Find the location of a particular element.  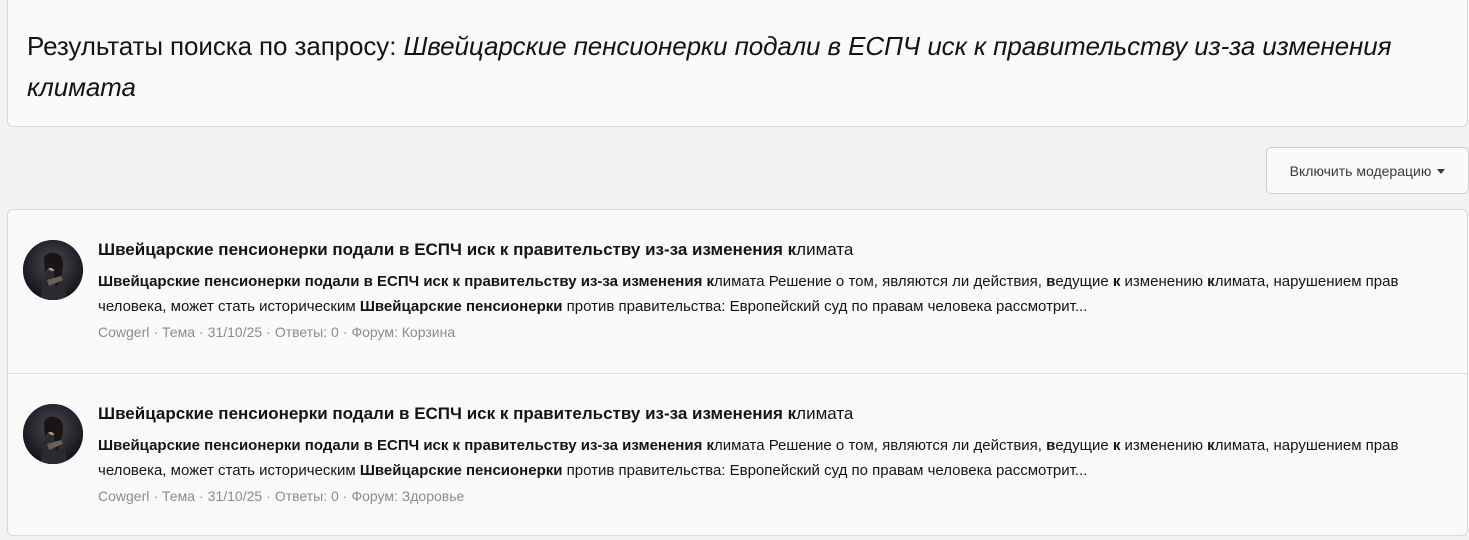

enable-moderation-button: Включить модерацию is located at coordinates (1367, 170).